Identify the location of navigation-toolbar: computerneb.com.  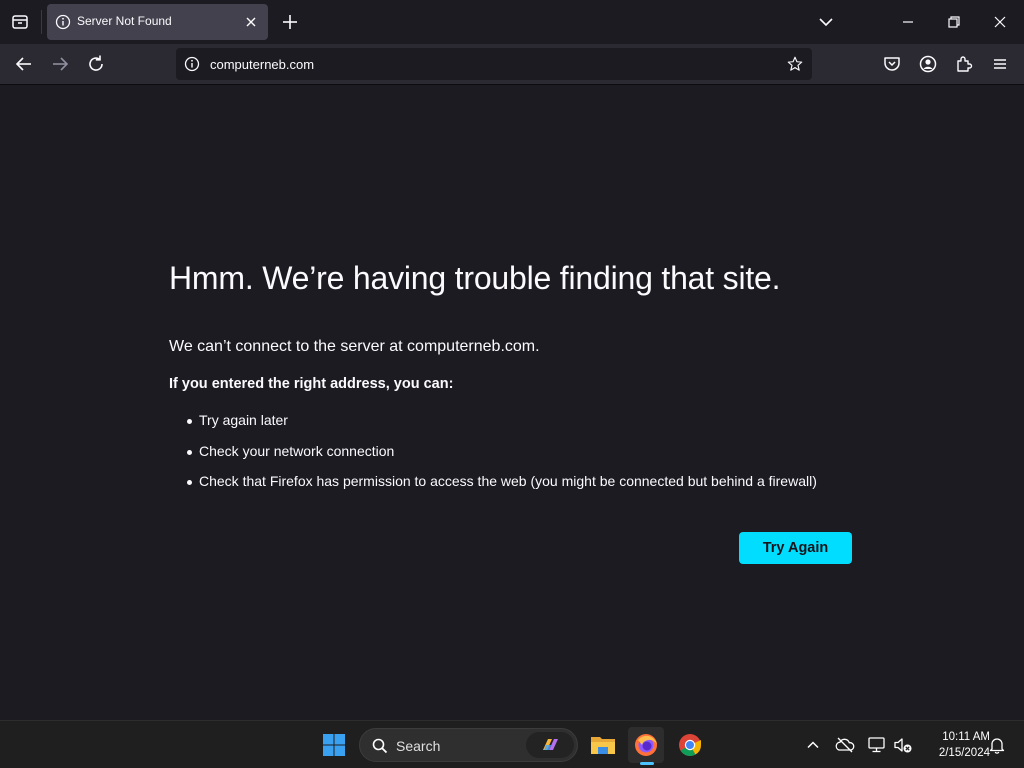
(512, 64).